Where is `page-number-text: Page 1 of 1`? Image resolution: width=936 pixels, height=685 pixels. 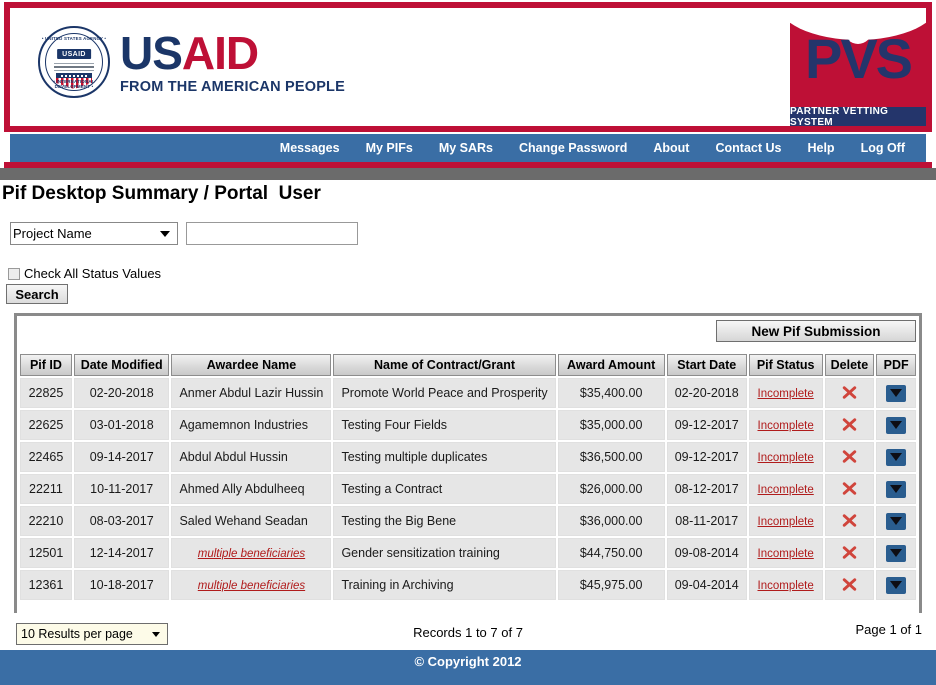
page-number-text: Page 1 of 1 is located at coordinates (889, 629).